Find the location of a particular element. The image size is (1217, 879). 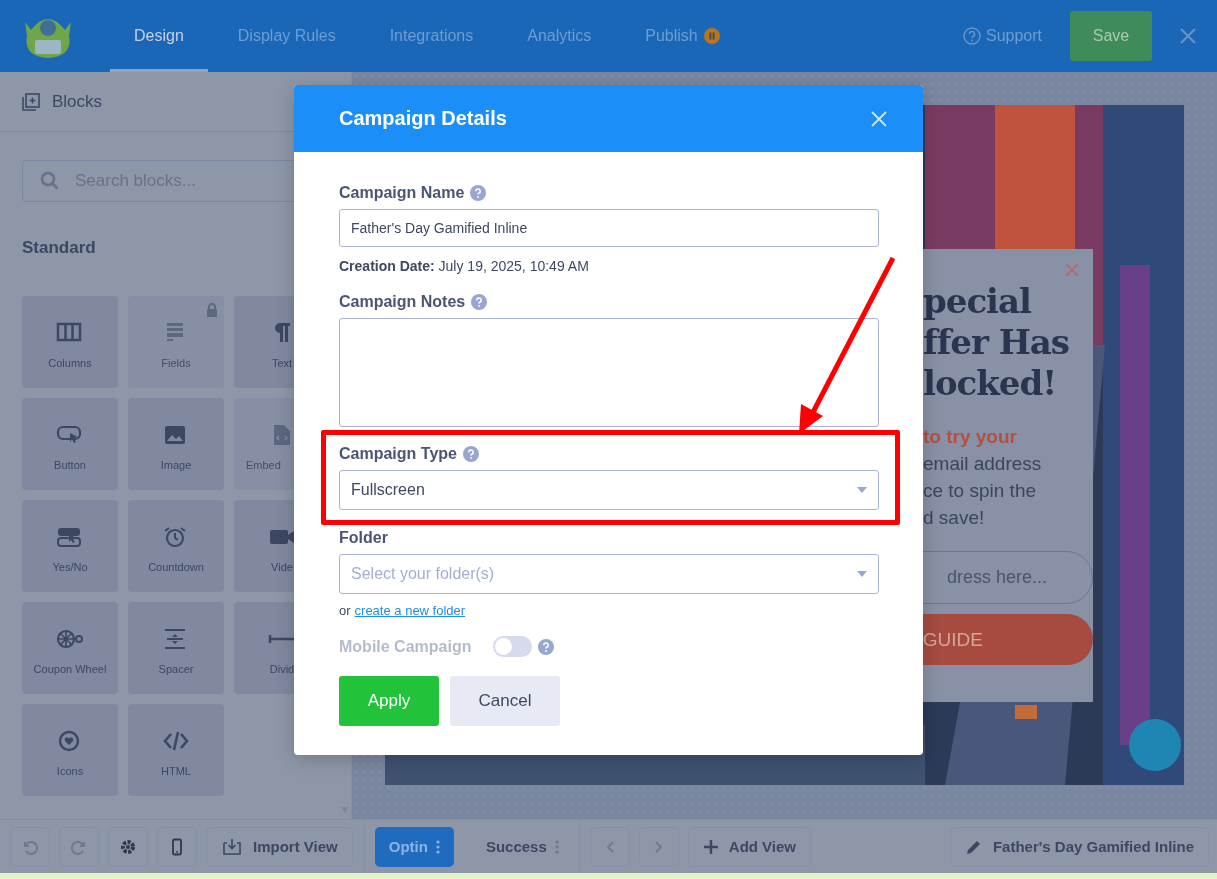

close-button is located at coordinates (879, 118).